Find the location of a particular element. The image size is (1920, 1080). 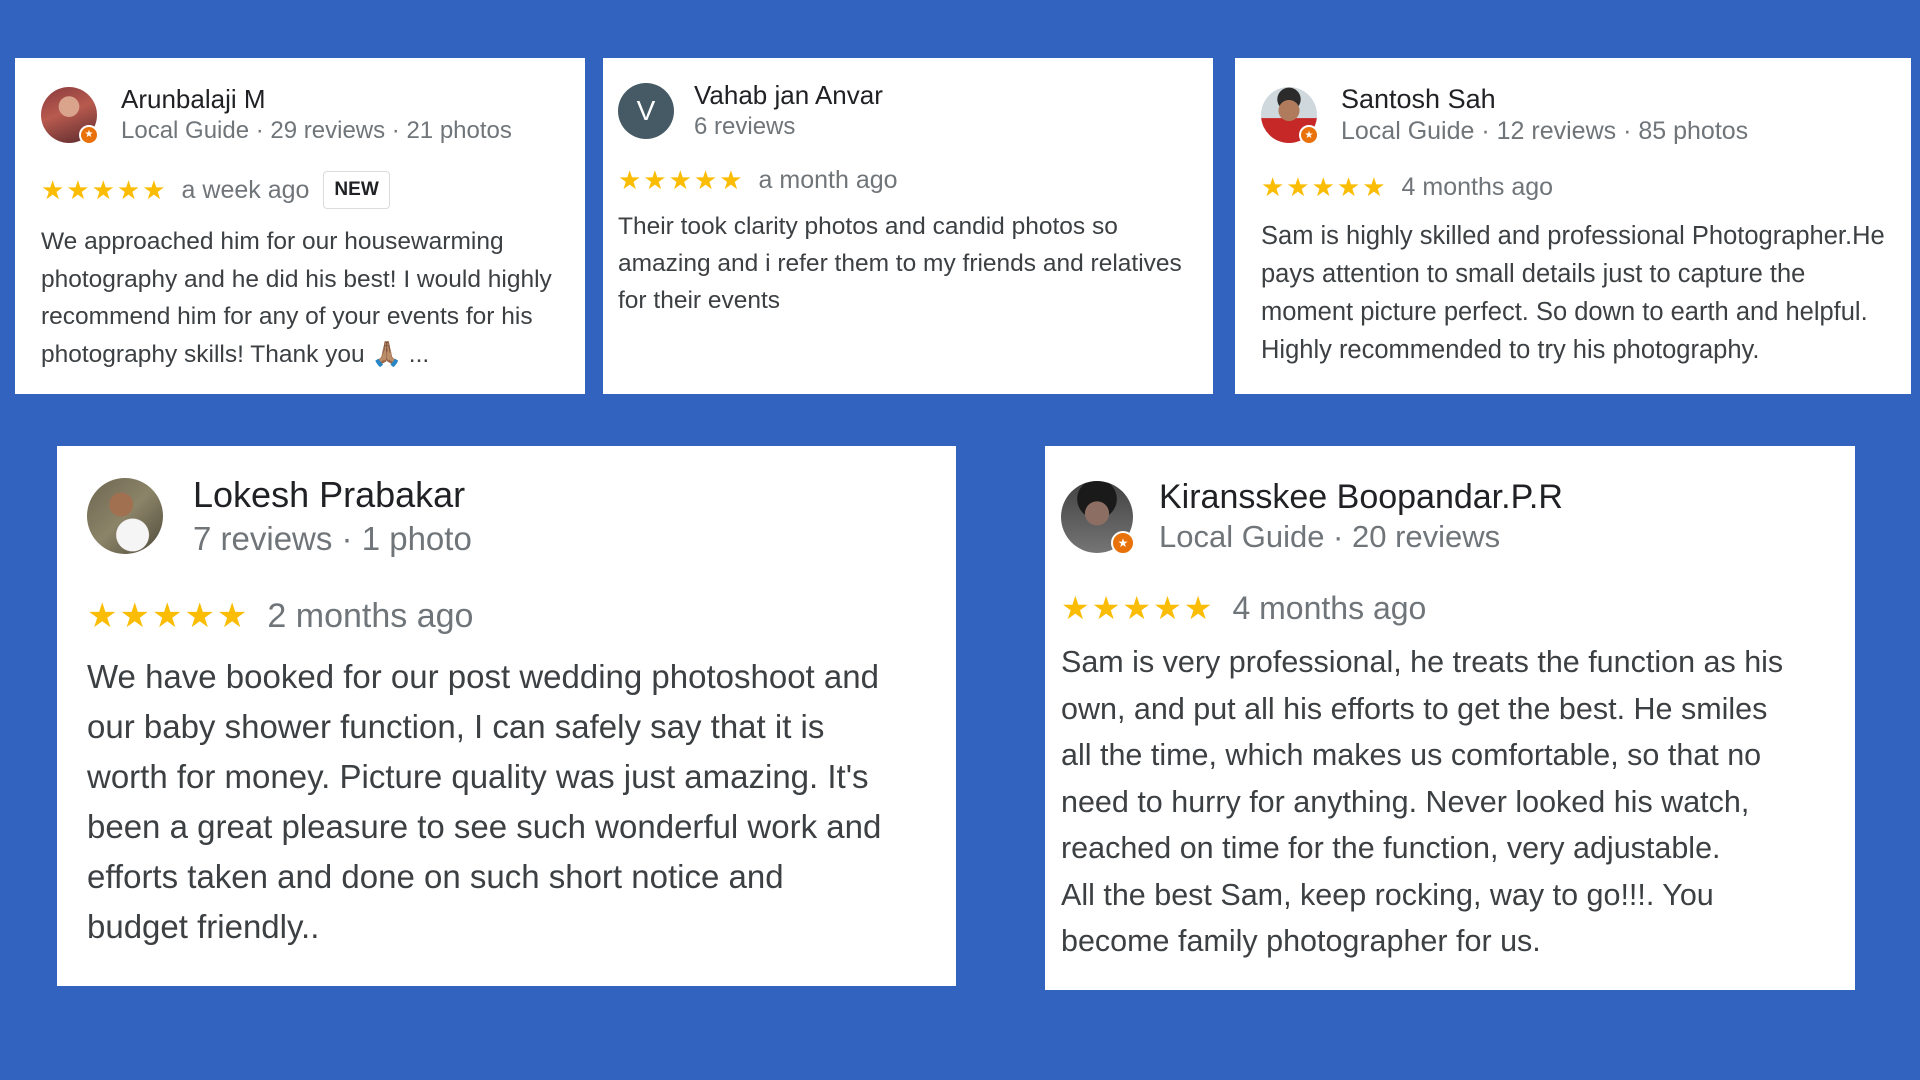

reviewer-name: Vahab jan Anvar is located at coordinates (788, 95).